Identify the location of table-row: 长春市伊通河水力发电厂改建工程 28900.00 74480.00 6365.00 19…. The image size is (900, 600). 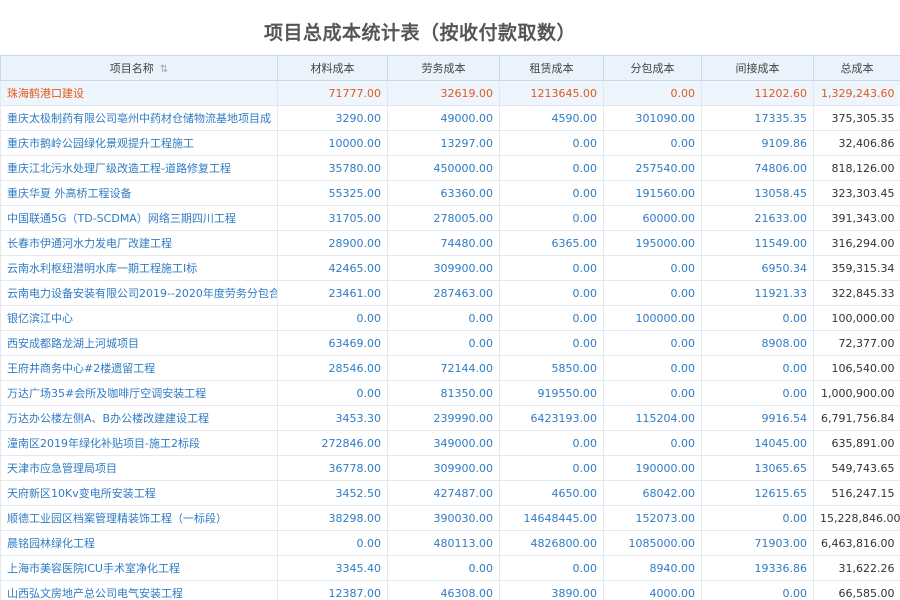
(450, 243).